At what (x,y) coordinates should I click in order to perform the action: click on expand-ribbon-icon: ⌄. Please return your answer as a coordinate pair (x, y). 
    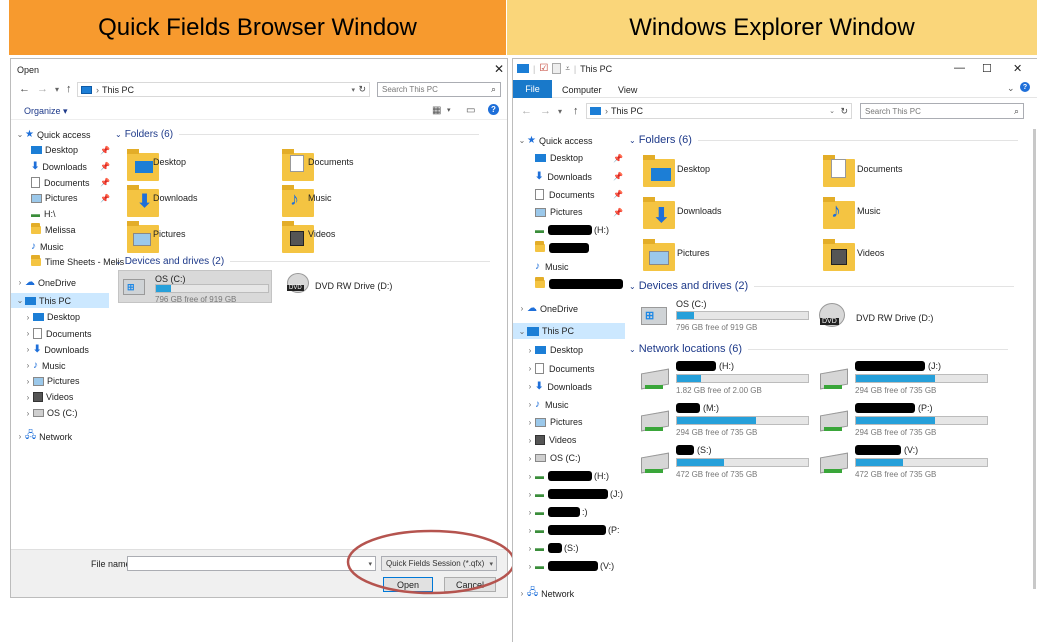
    Looking at the image, I should click on (1011, 88).